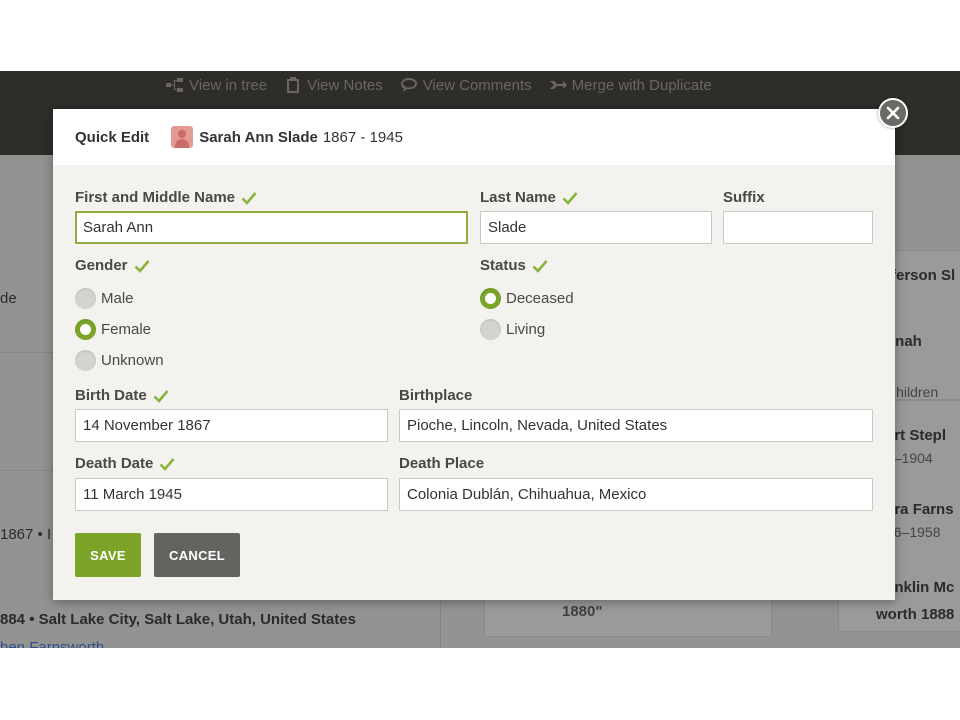  Describe the element at coordinates (474, 137) in the screenshot. I see `dialog-header: Quick Edit Sarah Ann Slade 1867 - 1945` at that location.